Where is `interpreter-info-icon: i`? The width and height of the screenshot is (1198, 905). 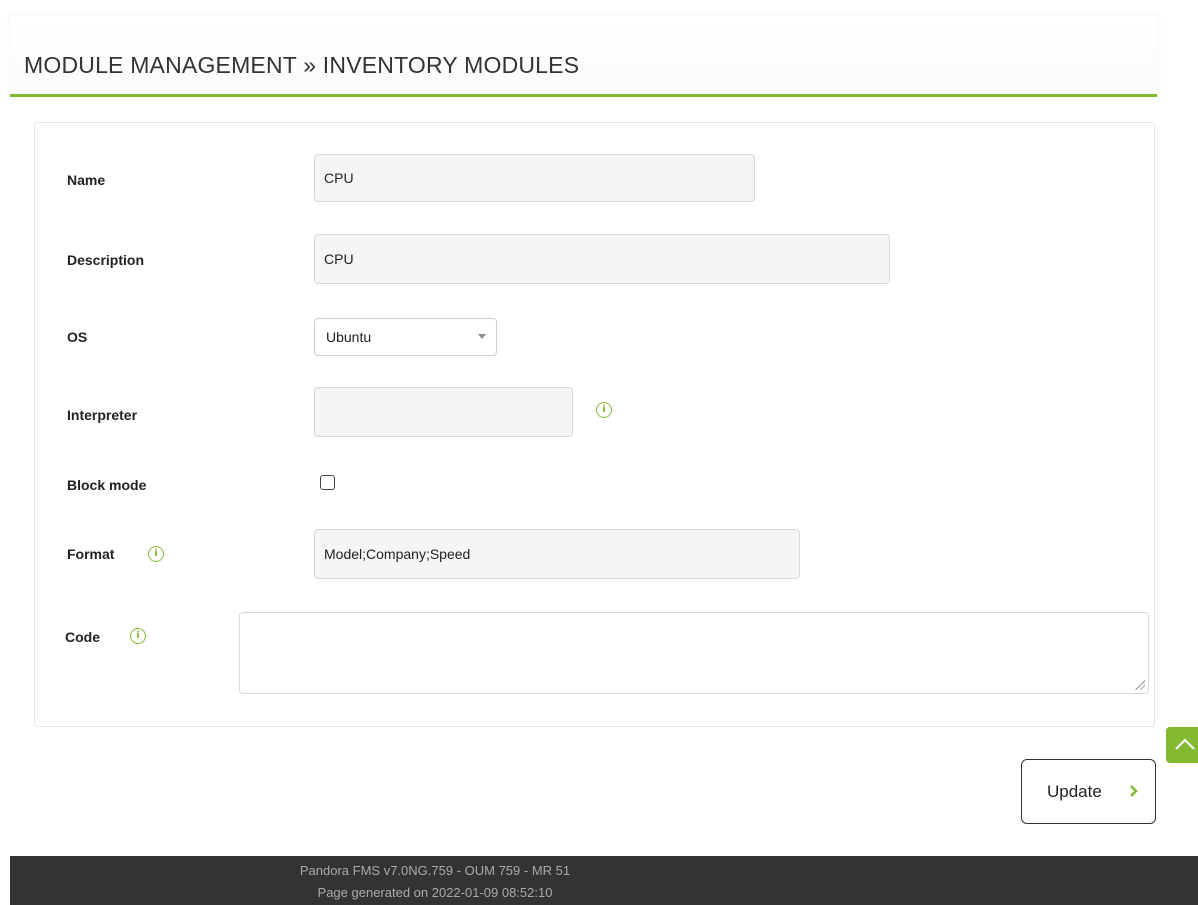
interpreter-info-icon: i is located at coordinates (604, 410).